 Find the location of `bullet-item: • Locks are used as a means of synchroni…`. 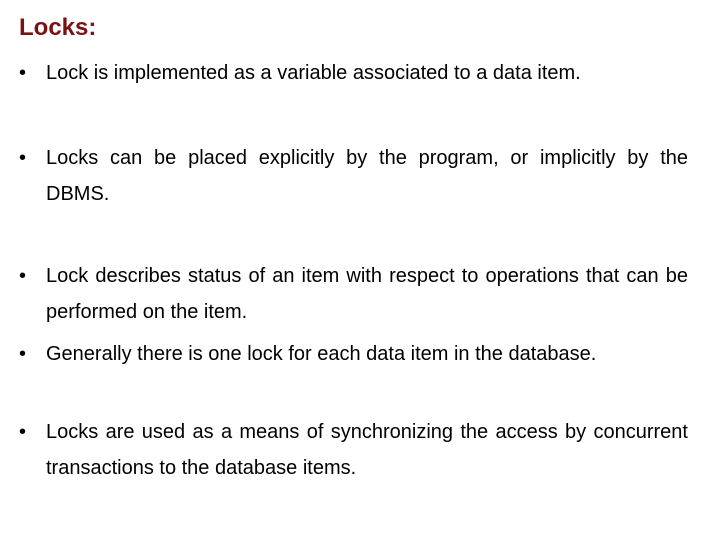

bullet-item: • Locks are used as a means of synchroni… is located at coordinates (353, 450).